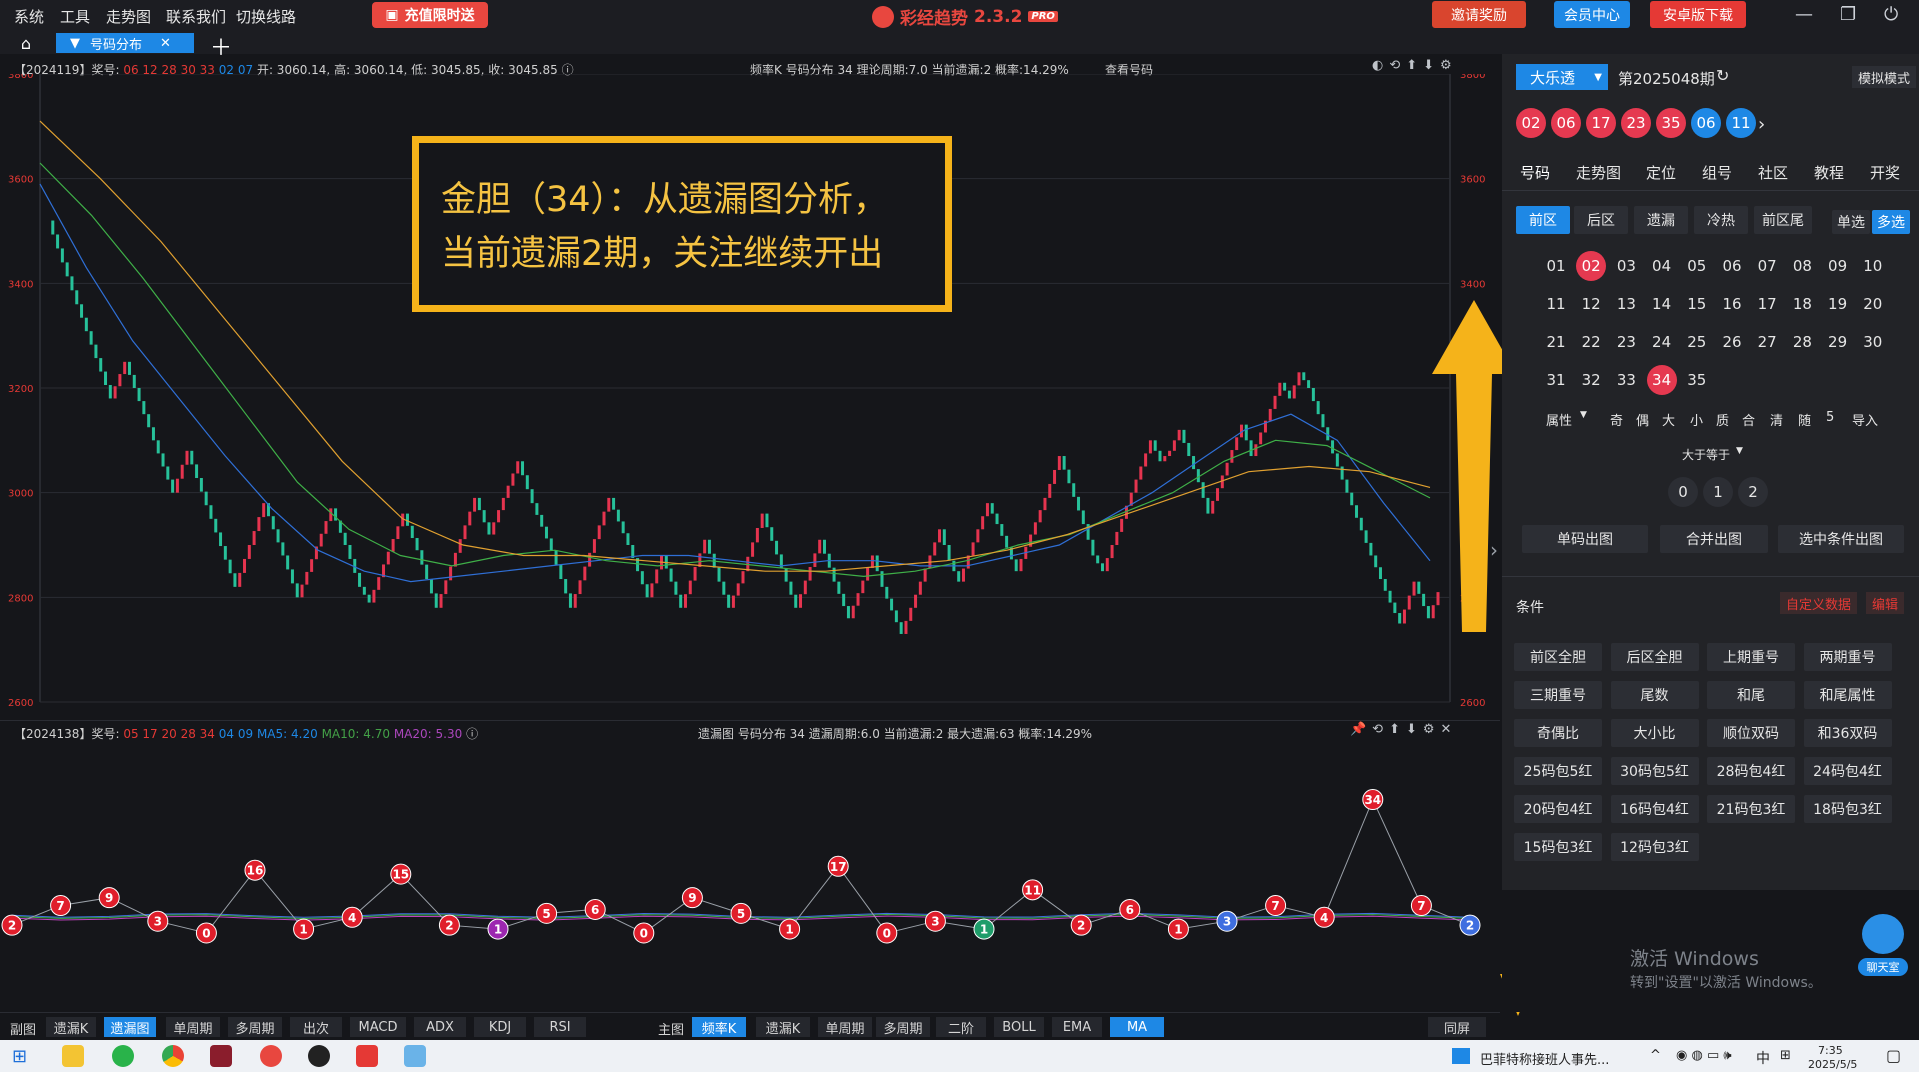  What do you see at coordinates (1137, 1027) in the screenshot?
I see `main-indicator-button: MA` at bounding box center [1137, 1027].